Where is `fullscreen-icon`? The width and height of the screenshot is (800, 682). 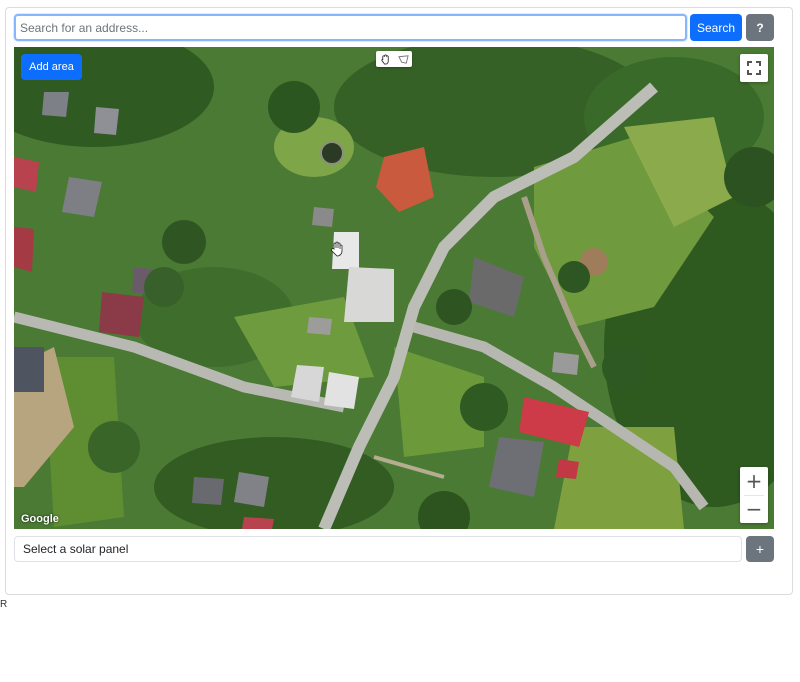
fullscreen-icon is located at coordinates (754, 68).